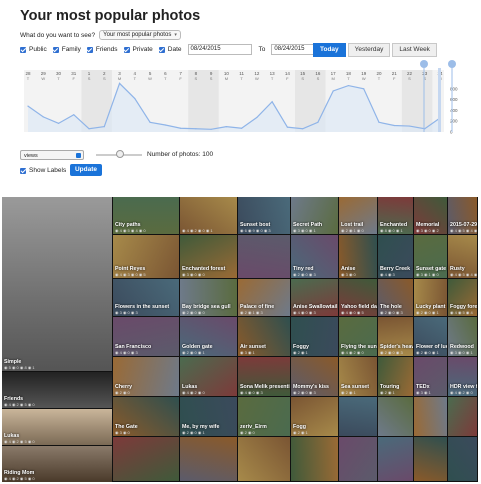  What do you see at coordinates (57, 427) in the screenshot?
I see `photo-tile: Lukas ◉ 4 ◉ 2 ◉ 5 ◉ 0` at bounding box center [57, 427].